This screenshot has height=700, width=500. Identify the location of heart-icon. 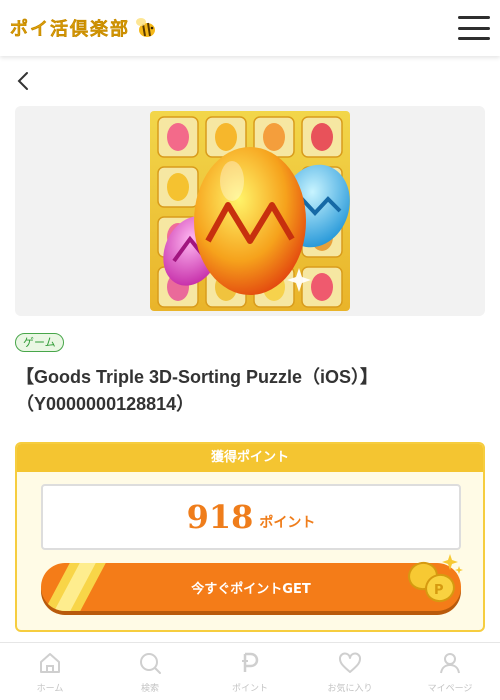
(350, 662).